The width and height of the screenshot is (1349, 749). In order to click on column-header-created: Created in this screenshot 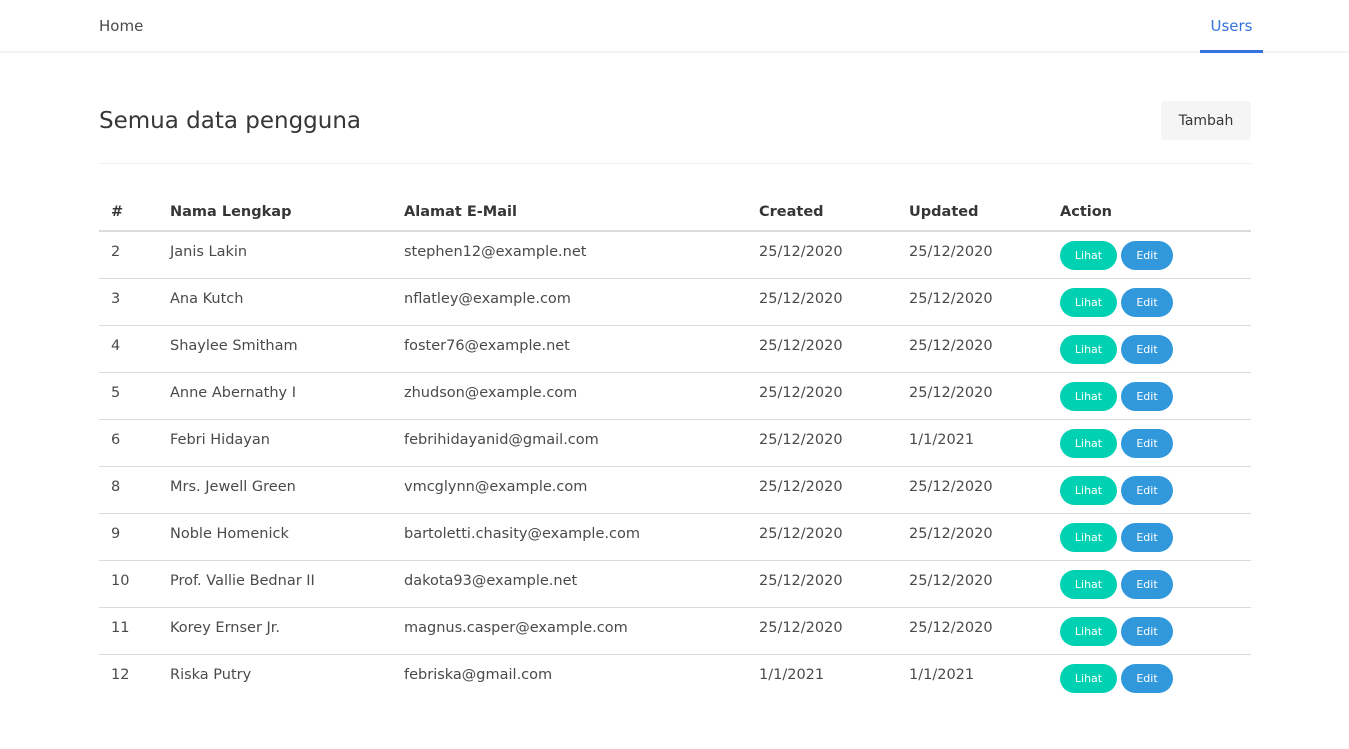, I will do `click(822, 212)`.